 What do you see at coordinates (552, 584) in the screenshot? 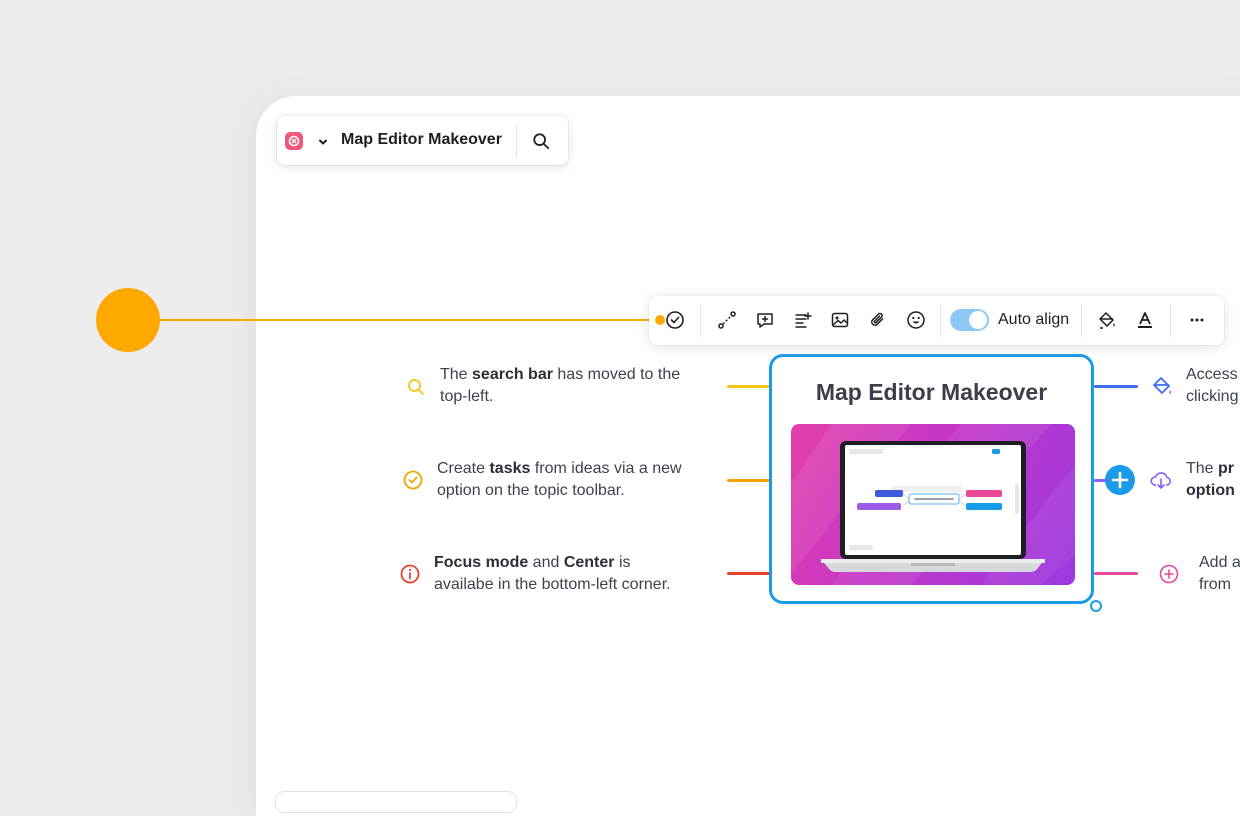
I see `note-text: availabe in the bottom-left corner.` at bounding box center [552, 584].